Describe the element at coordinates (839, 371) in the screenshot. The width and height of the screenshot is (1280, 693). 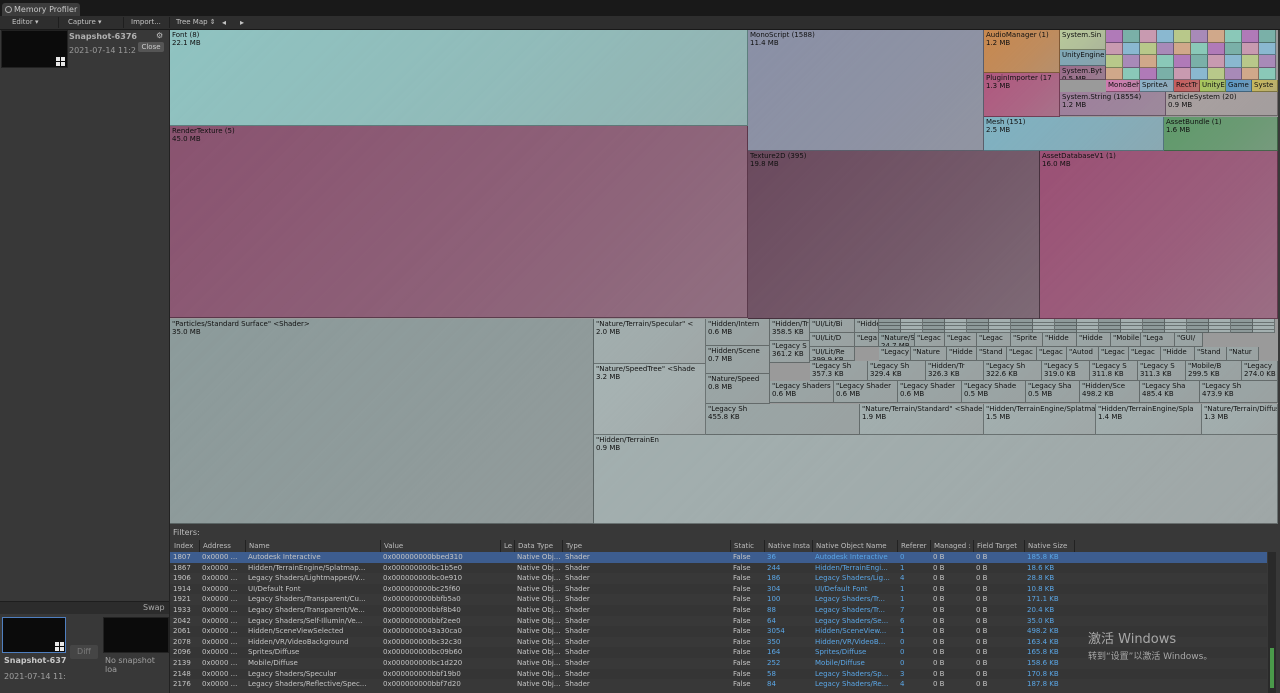
I see `treemap-cell: "Legacy Sh 357.3 KB` at that location.